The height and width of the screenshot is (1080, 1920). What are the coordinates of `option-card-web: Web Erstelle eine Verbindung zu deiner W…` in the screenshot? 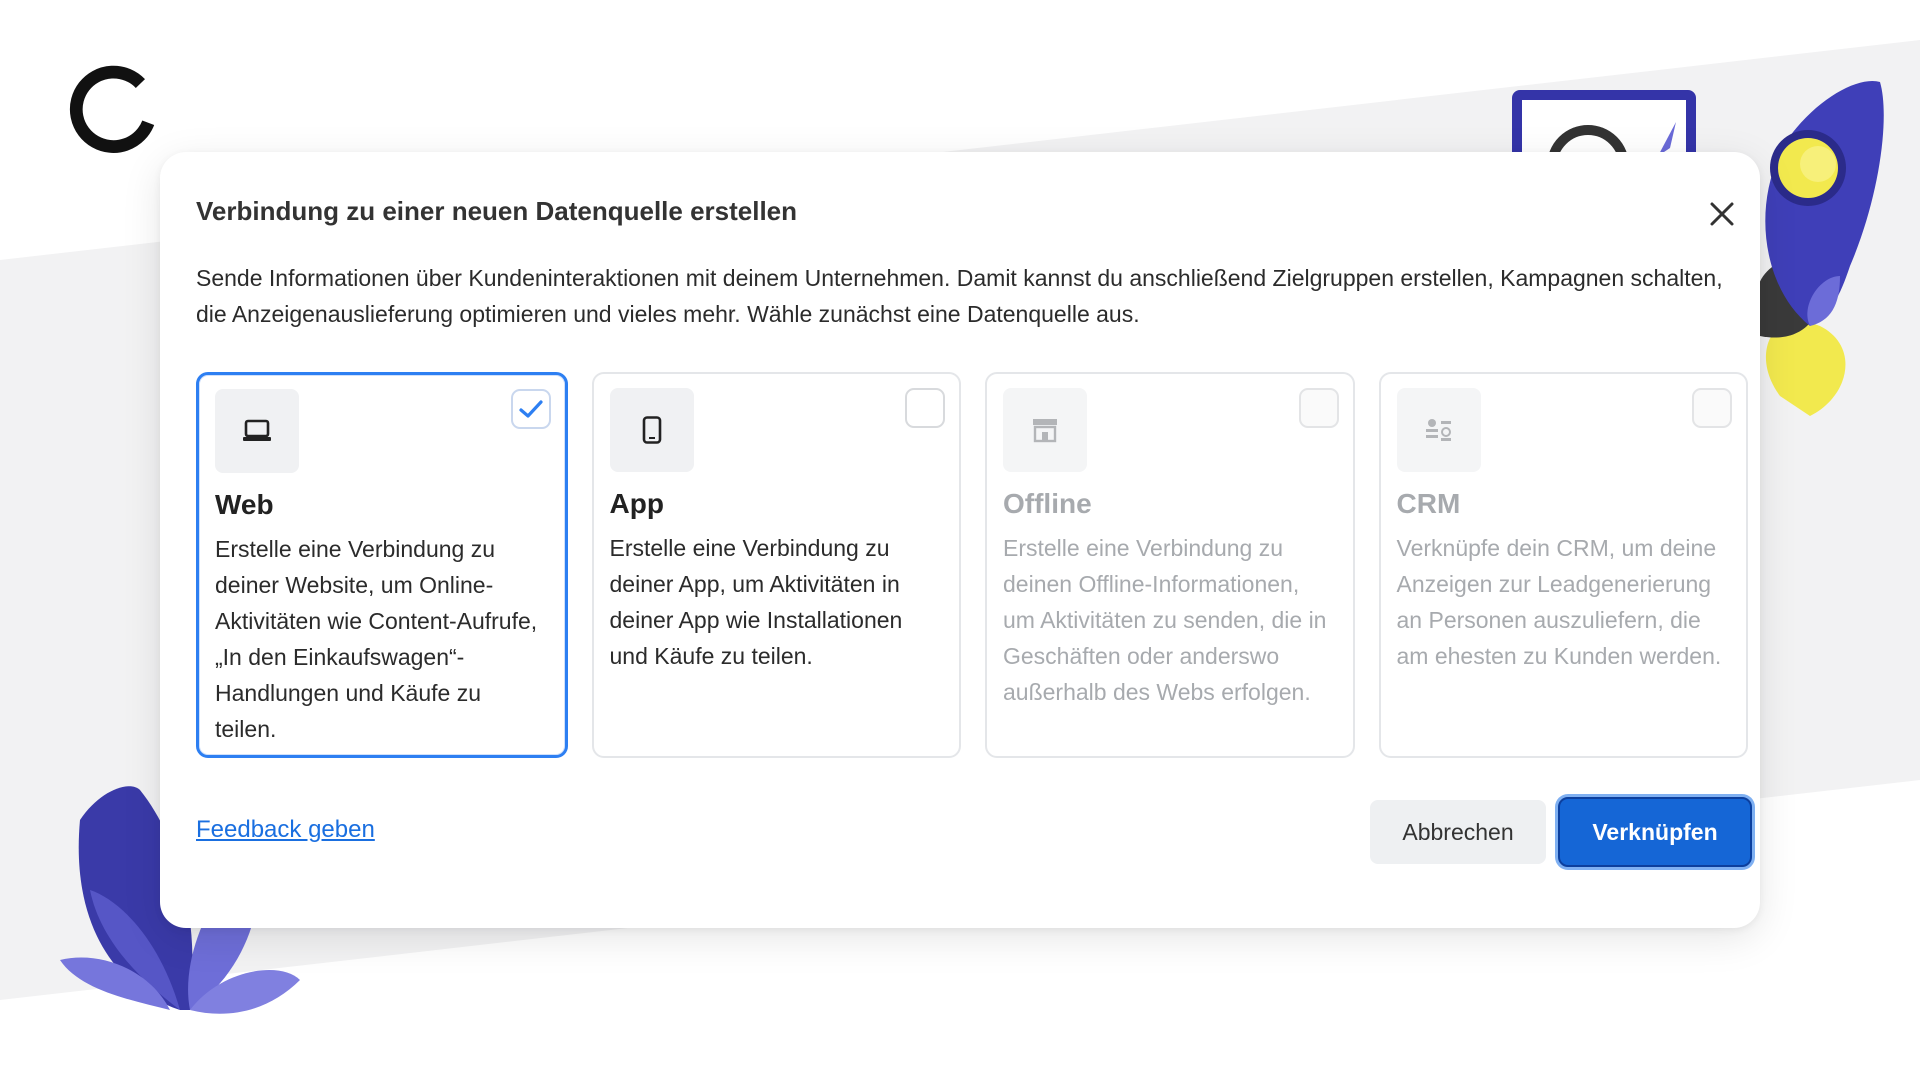 It's located at (382, 565).